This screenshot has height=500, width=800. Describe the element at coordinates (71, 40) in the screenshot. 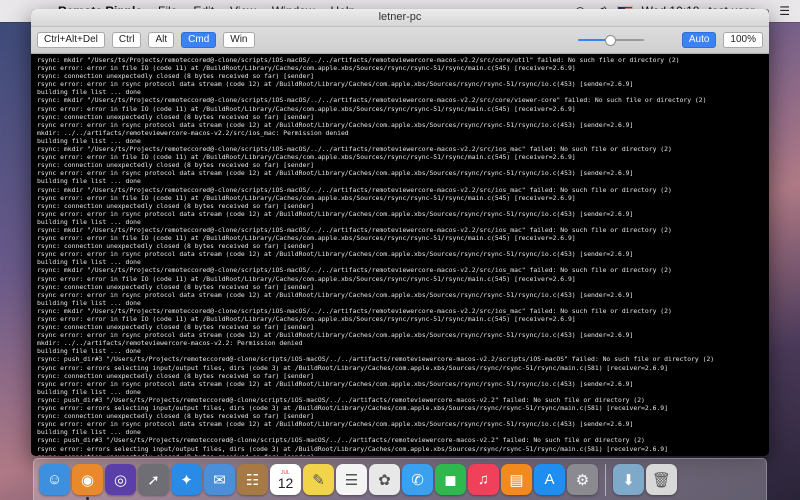

I see `ctrl-alt-del-button: Ctrl+Alt+Del` at that location.